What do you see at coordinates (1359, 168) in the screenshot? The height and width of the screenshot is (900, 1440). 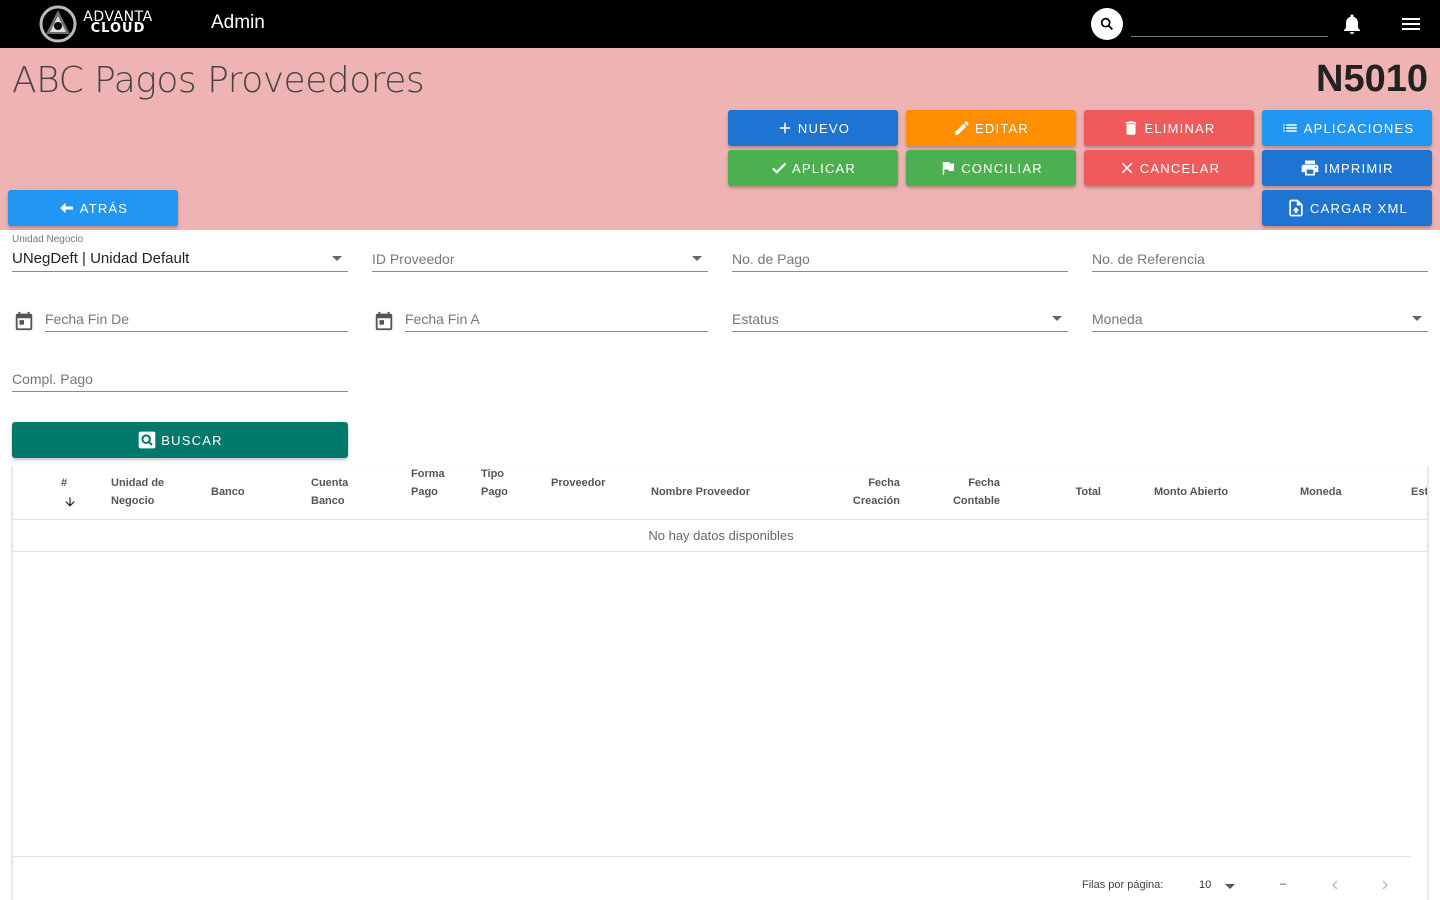 I see `imprimir-button-label: IMPRIMIR` at bounding box center [1359, 168].